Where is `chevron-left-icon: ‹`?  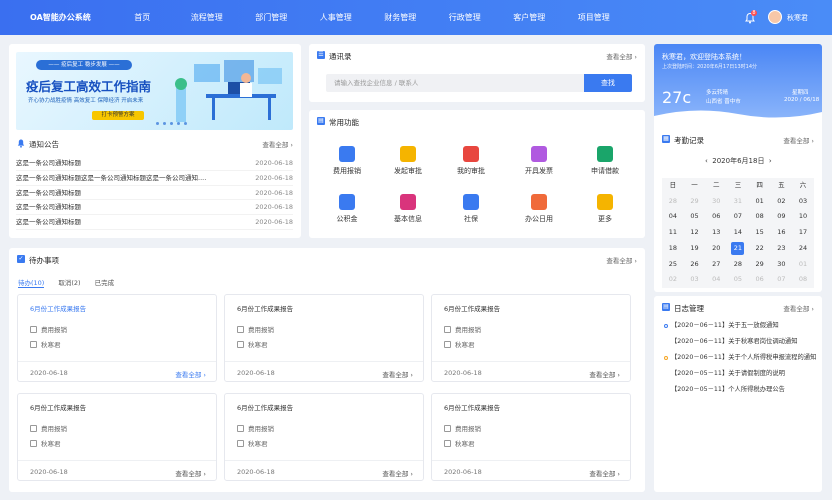 chevron-left-icon: ‹ is located at coordinates (706, 161).